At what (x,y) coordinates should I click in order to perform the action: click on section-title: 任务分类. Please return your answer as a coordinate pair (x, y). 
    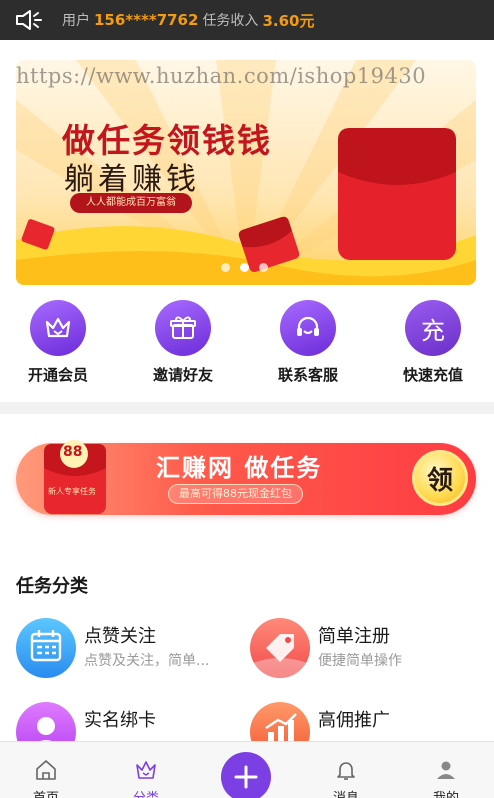
    Looking at the image, I should click on (52, 586).